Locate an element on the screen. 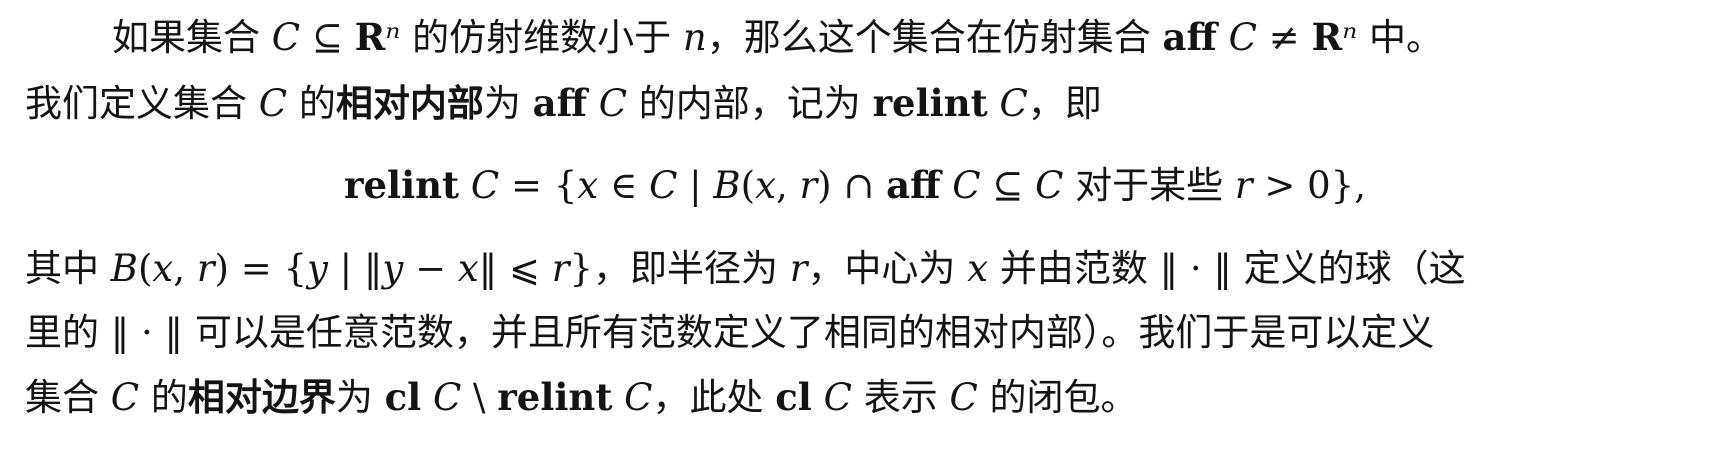 The height and width of the screenshot is (472, 1710). text-segment: ，此处 is located at coordinates (714, 397).